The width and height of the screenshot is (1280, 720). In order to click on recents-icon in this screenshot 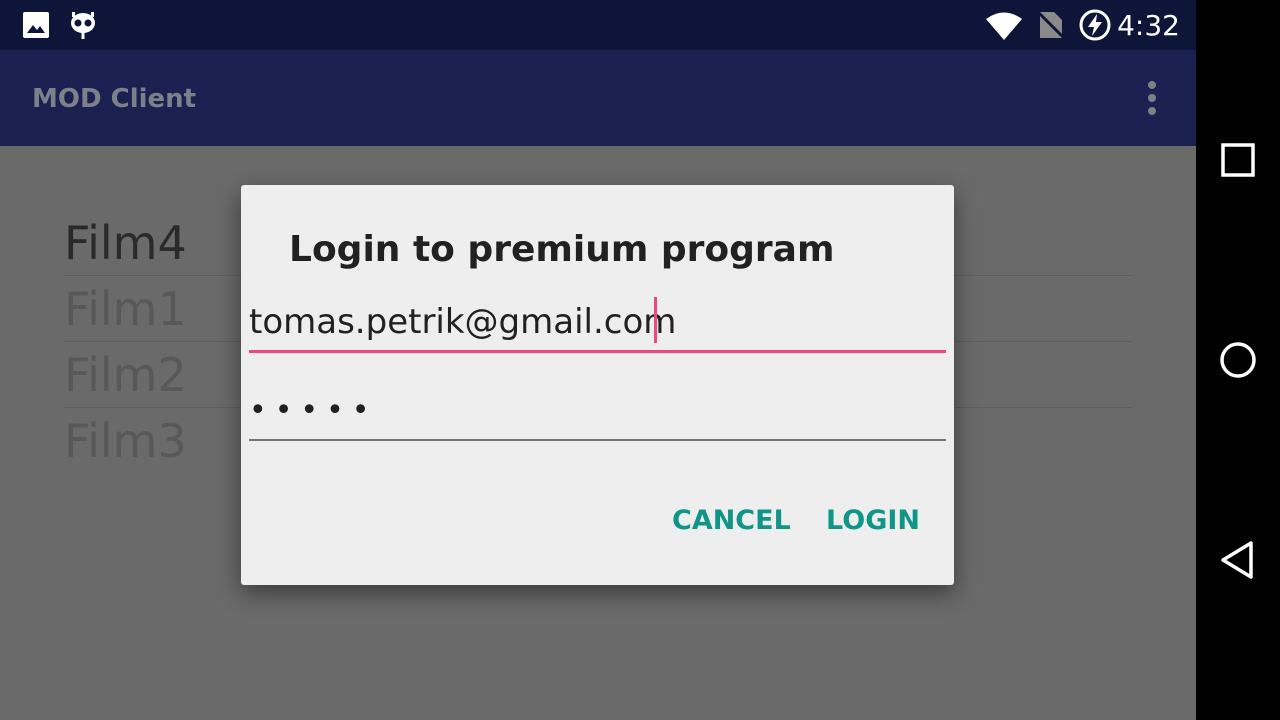, I will do `click(1238, 160)`.